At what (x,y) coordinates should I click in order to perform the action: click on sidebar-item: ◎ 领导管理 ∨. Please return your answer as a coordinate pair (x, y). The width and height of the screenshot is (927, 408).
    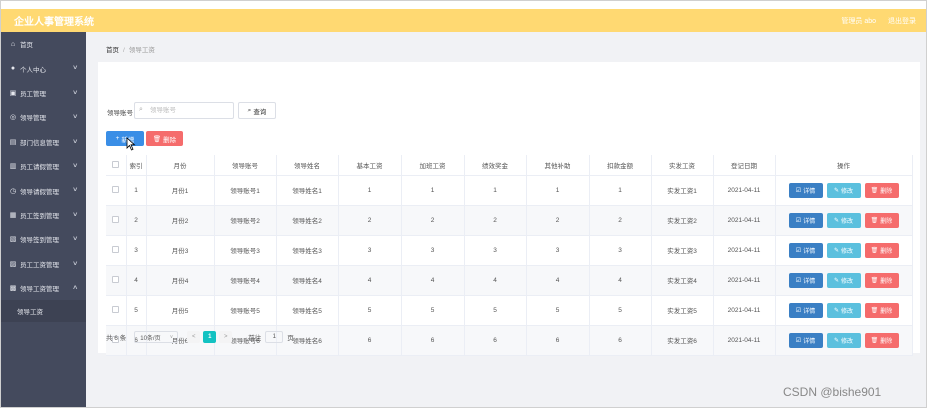
    Looking at the image, I should click on (43, 117).